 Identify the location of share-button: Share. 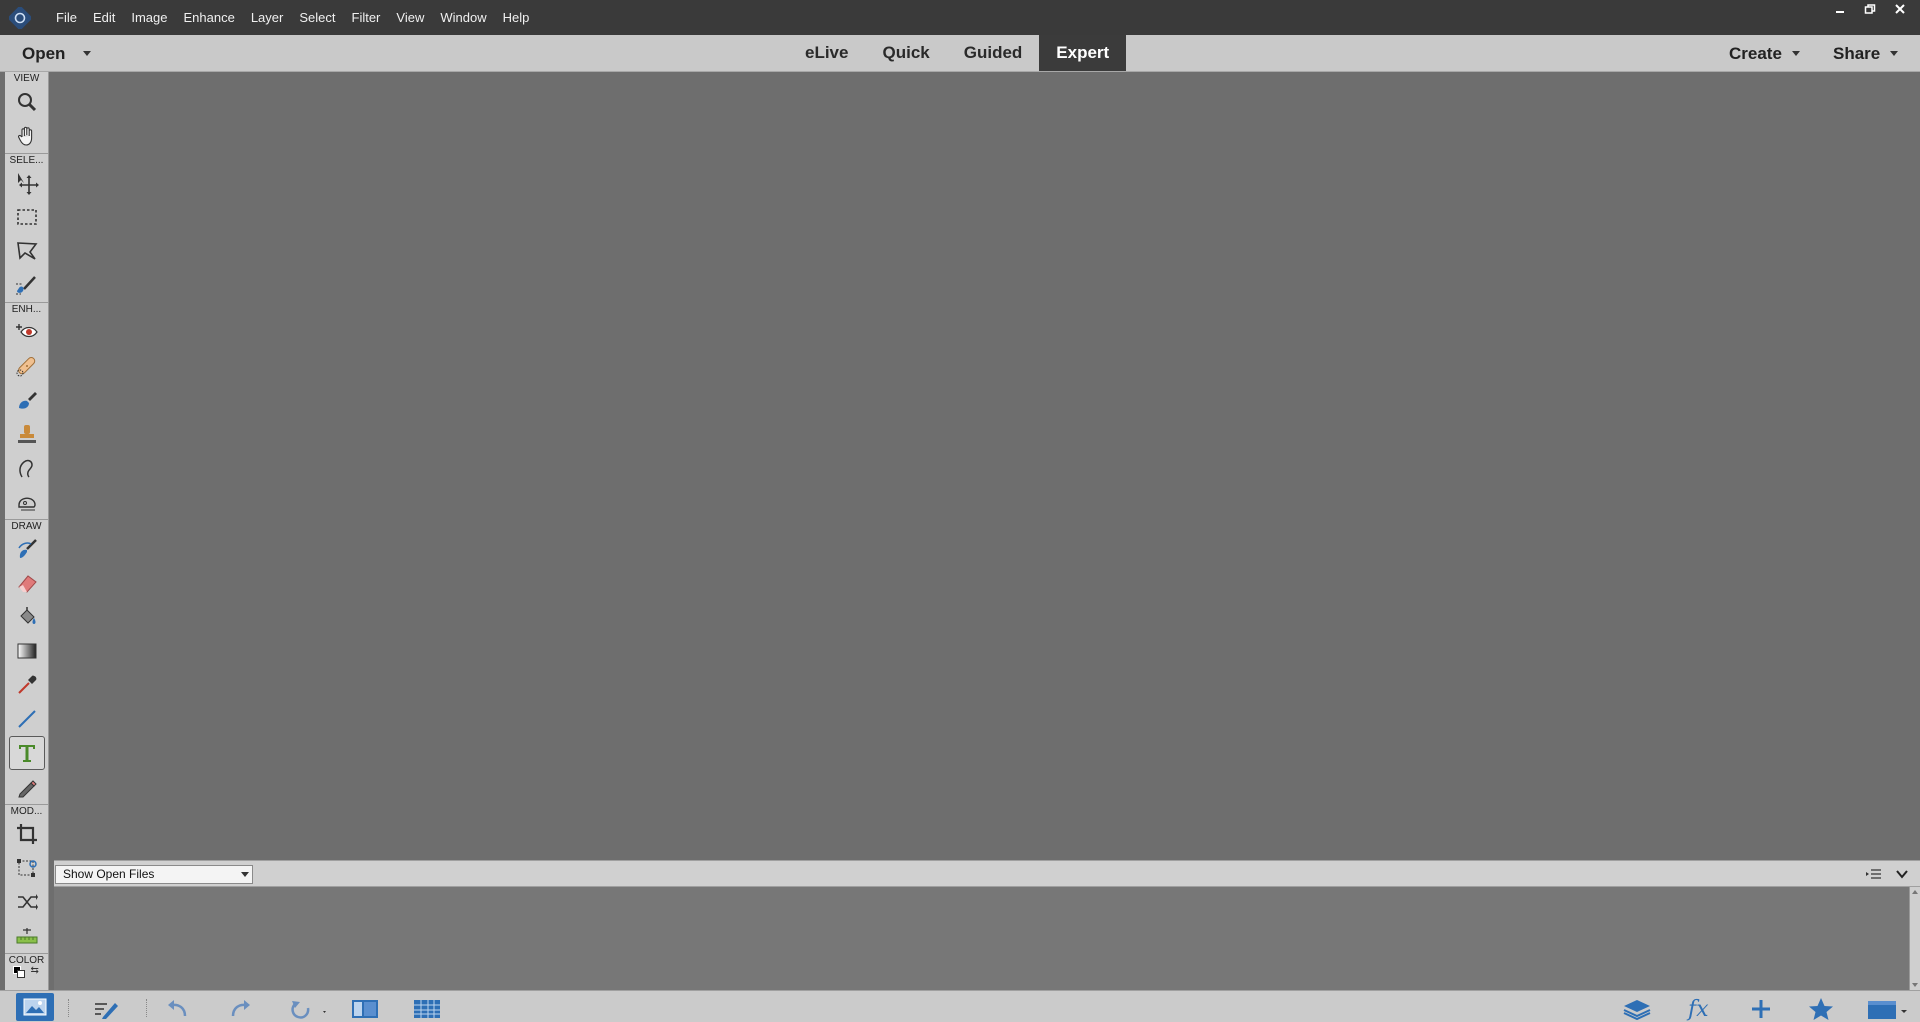
(1866, 53).